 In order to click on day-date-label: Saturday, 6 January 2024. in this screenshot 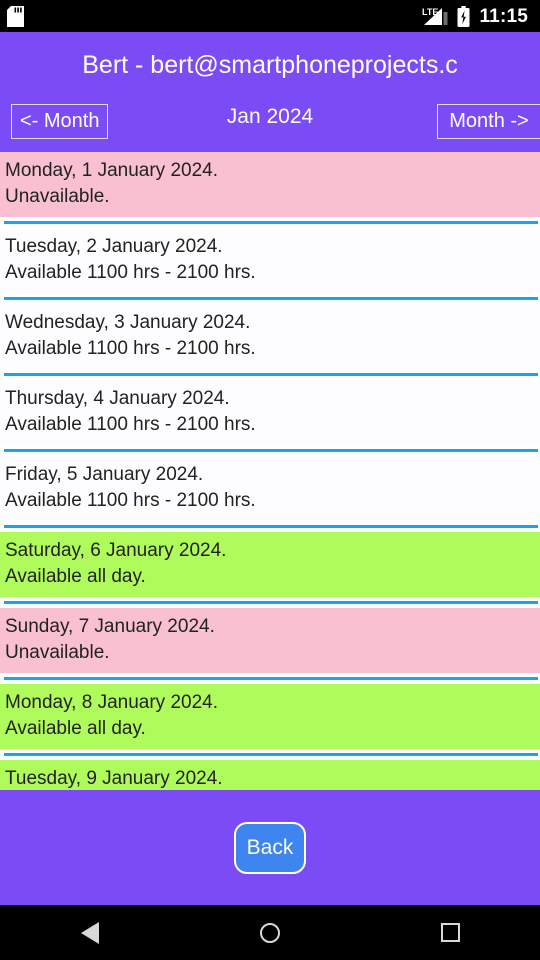, I will do `click(116, 550)`.